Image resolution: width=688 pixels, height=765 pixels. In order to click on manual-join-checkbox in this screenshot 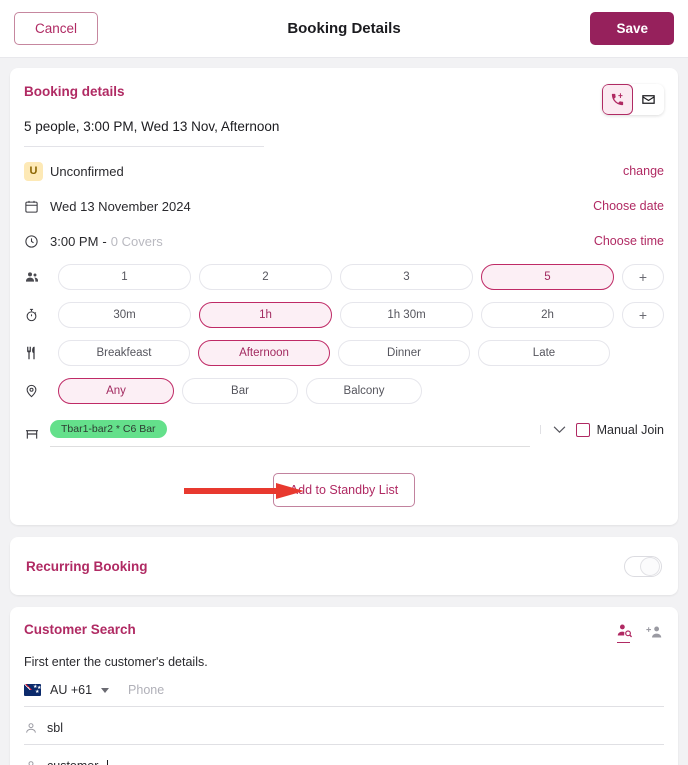, I will do `click(582, 429)`.